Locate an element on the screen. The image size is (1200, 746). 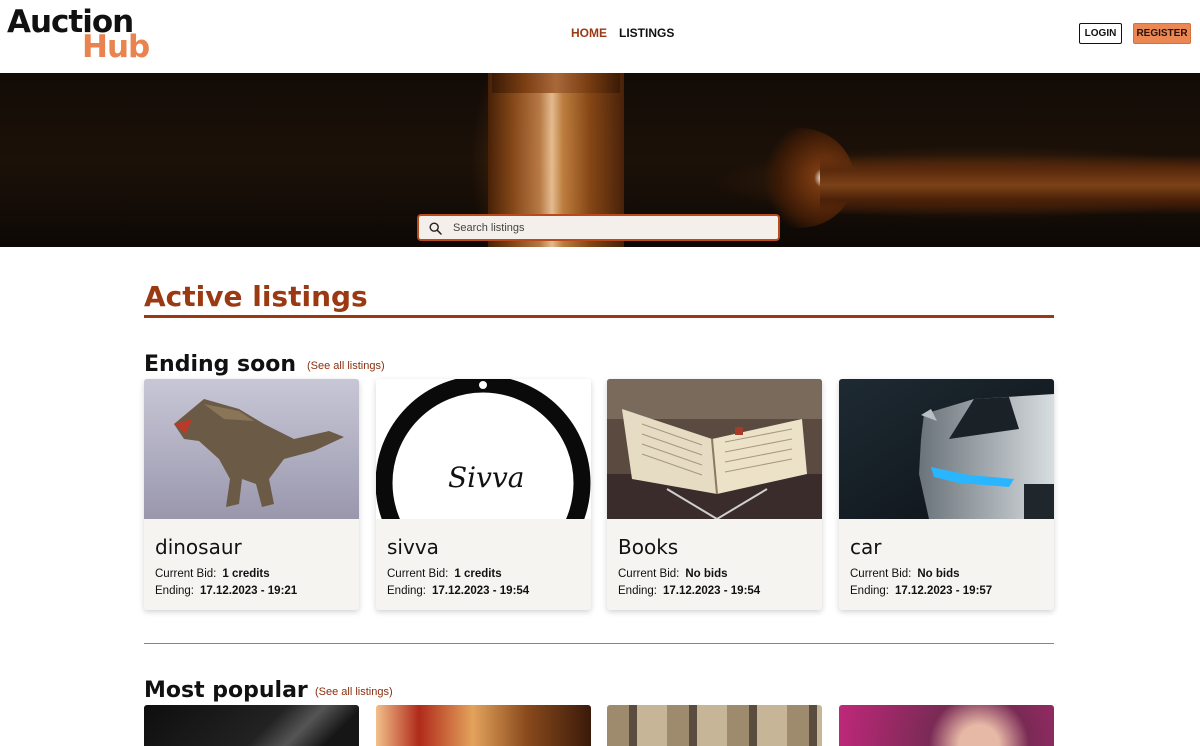
listing-title: sivva is located at coordinates (413, 547).